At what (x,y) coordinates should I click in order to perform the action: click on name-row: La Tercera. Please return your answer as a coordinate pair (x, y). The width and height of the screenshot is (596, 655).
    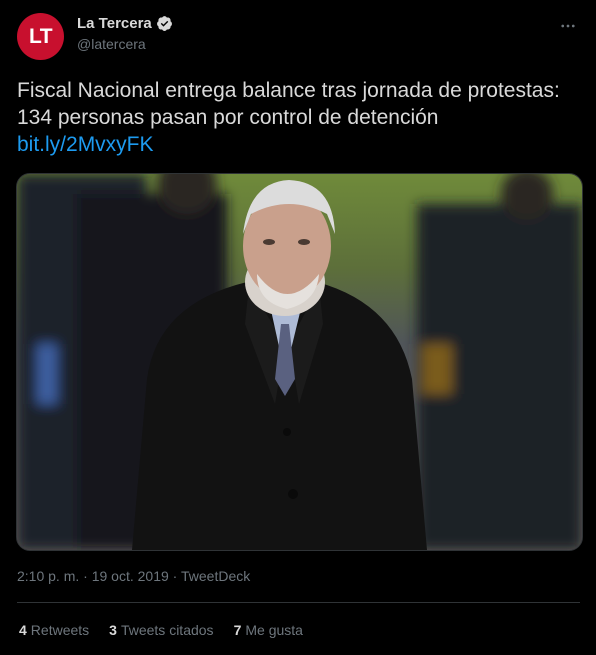
    Looking at the image, I should click on (125, 23).